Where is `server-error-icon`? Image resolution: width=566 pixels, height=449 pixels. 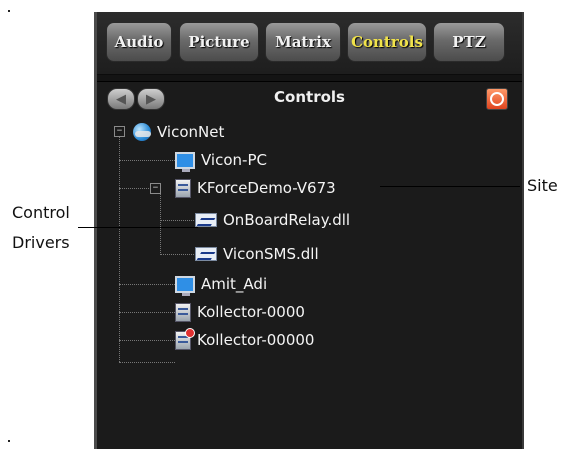 server-error-icon is located at coordinates (185, 338).